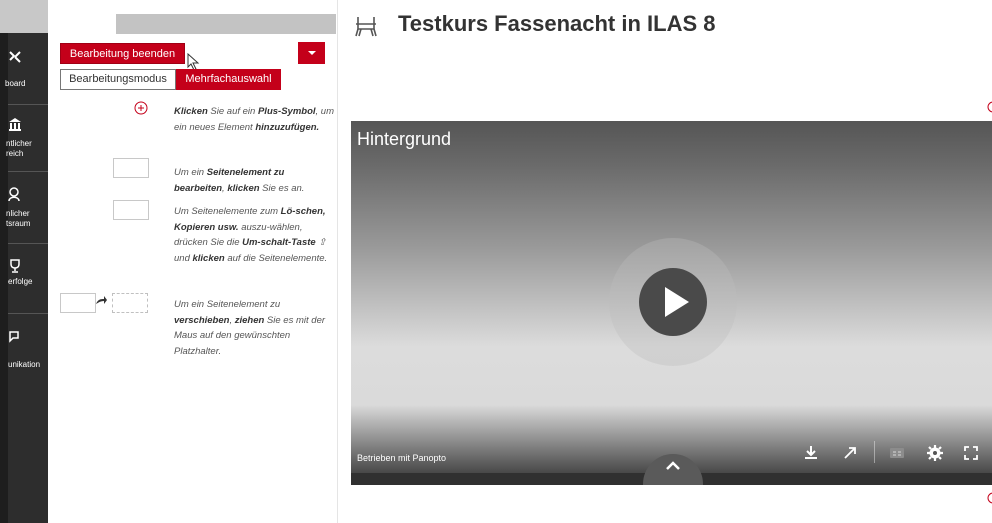  Describe the element at coordinates (20, 281) in the screenshot. I see `nav-label: erfolge` at that location.